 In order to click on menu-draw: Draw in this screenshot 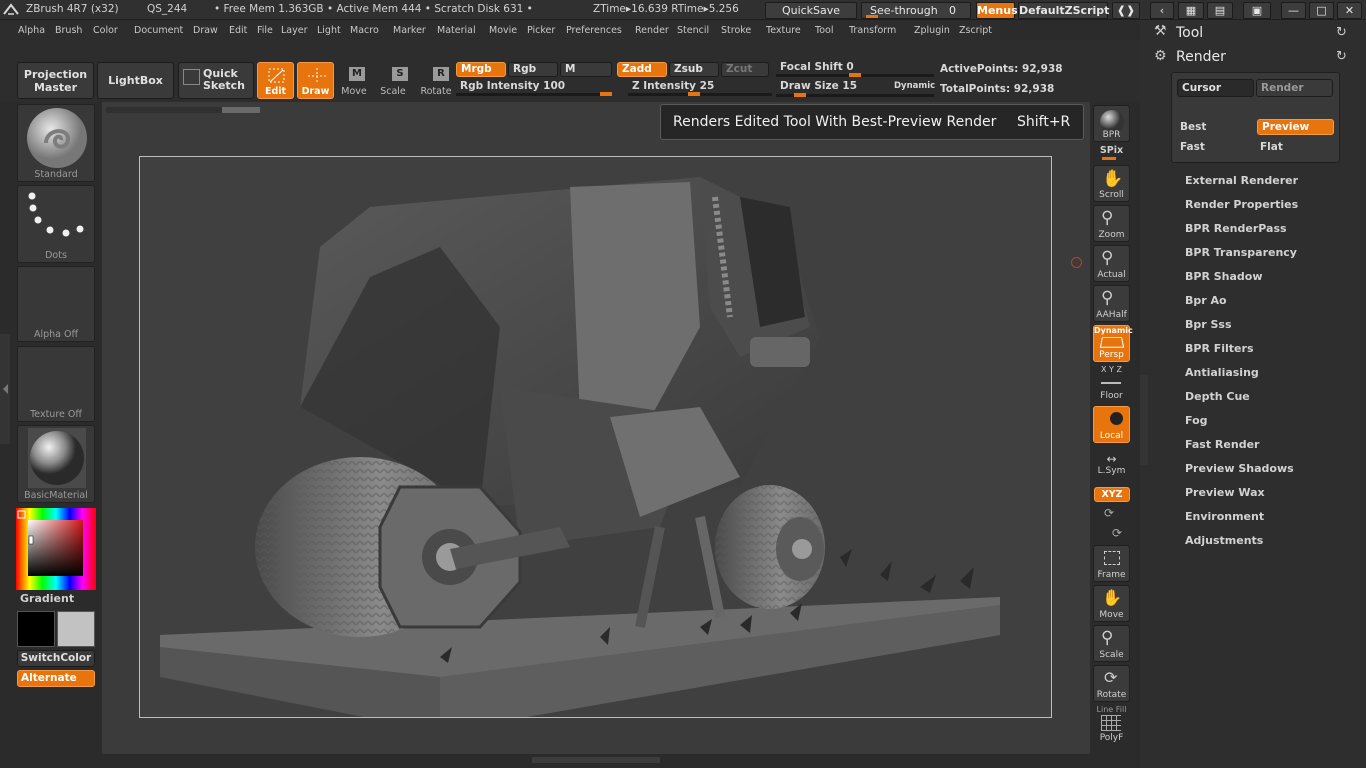, I will do `click(205, 30)`.